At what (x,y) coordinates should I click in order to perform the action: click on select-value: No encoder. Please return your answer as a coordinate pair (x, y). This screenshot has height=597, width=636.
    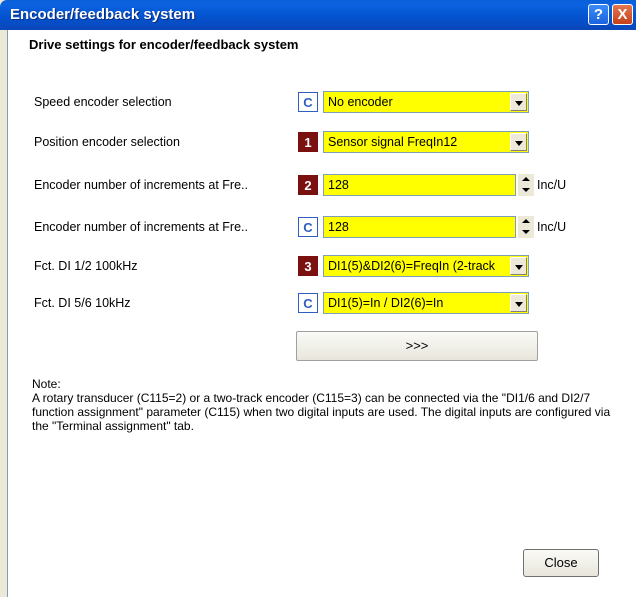
    Looking at the image, I should click on (360, 102).